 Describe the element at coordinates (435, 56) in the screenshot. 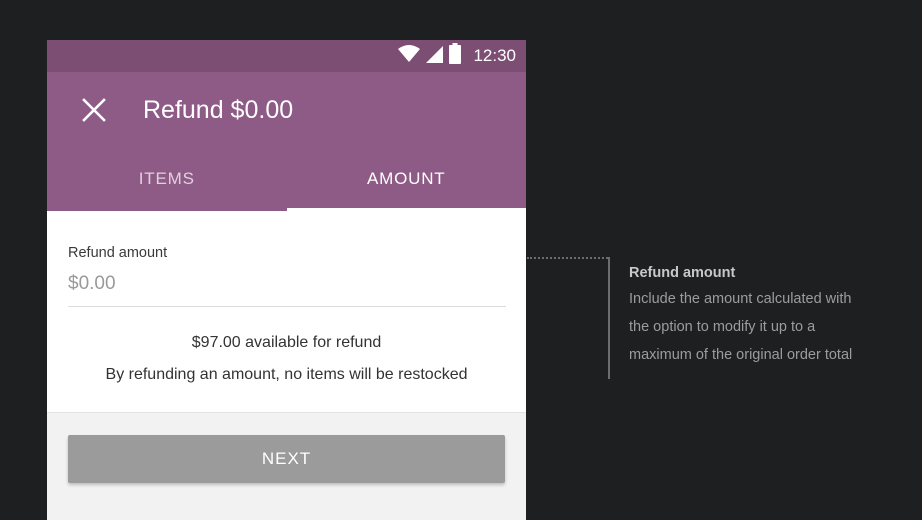

I see `signal-icon` at that location.